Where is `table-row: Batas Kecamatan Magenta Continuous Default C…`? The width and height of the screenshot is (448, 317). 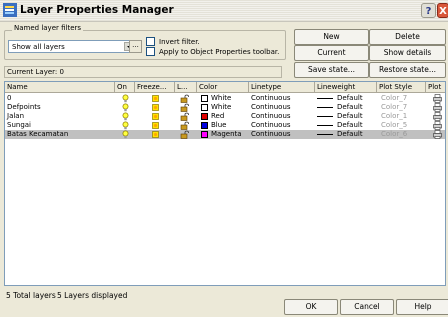 table-row: Batas Kecamatan Magenta Continuous Default C… is located at coordinates (225, 134).